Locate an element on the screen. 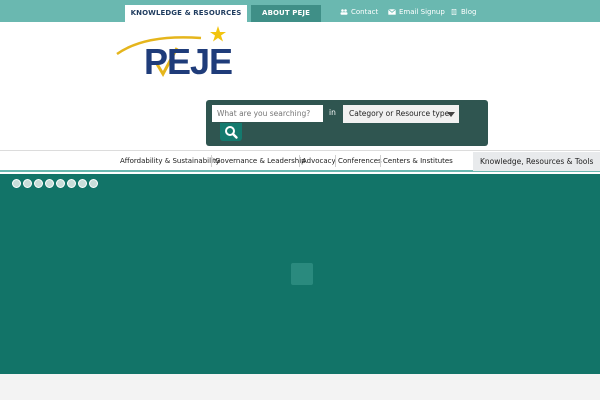 Image resolution: width=600 pixels, height=400 pixels. loading-indicator is located at coordinates (302, 274).